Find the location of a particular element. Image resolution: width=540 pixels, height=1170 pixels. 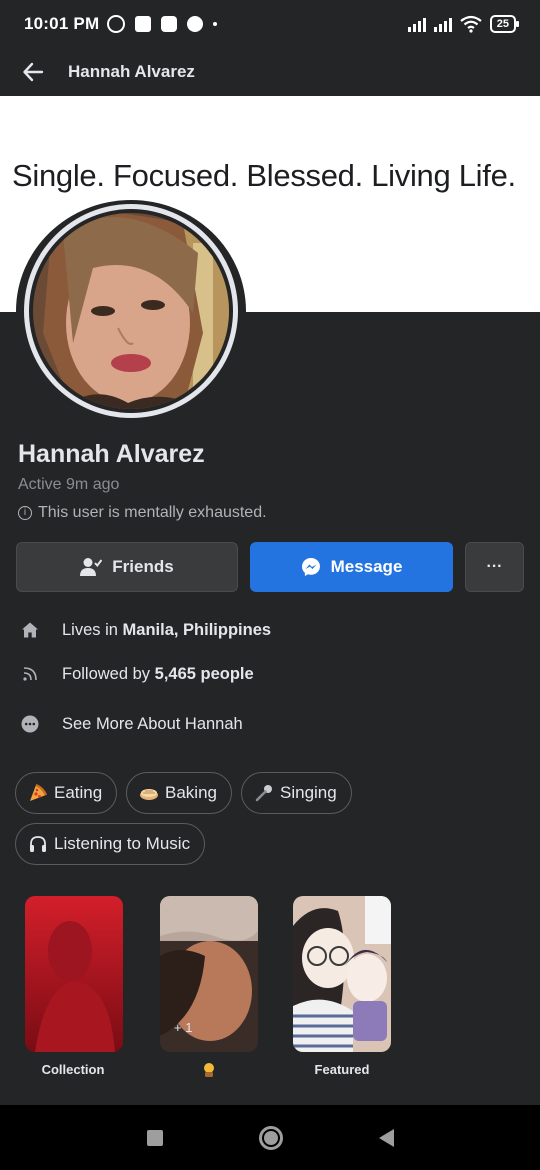

followed-prefix: Followed by is located at coordinates (108, 673).